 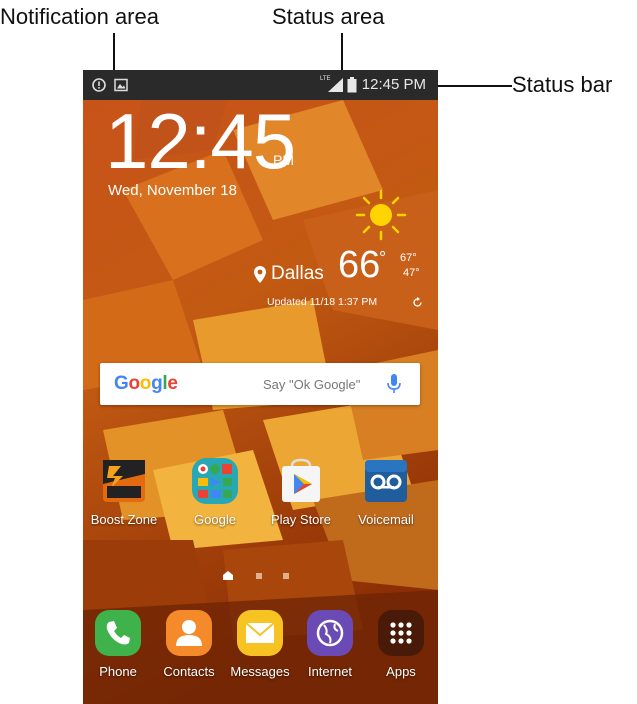 I want to click on microphone-icon, so click(x=394, y=384).